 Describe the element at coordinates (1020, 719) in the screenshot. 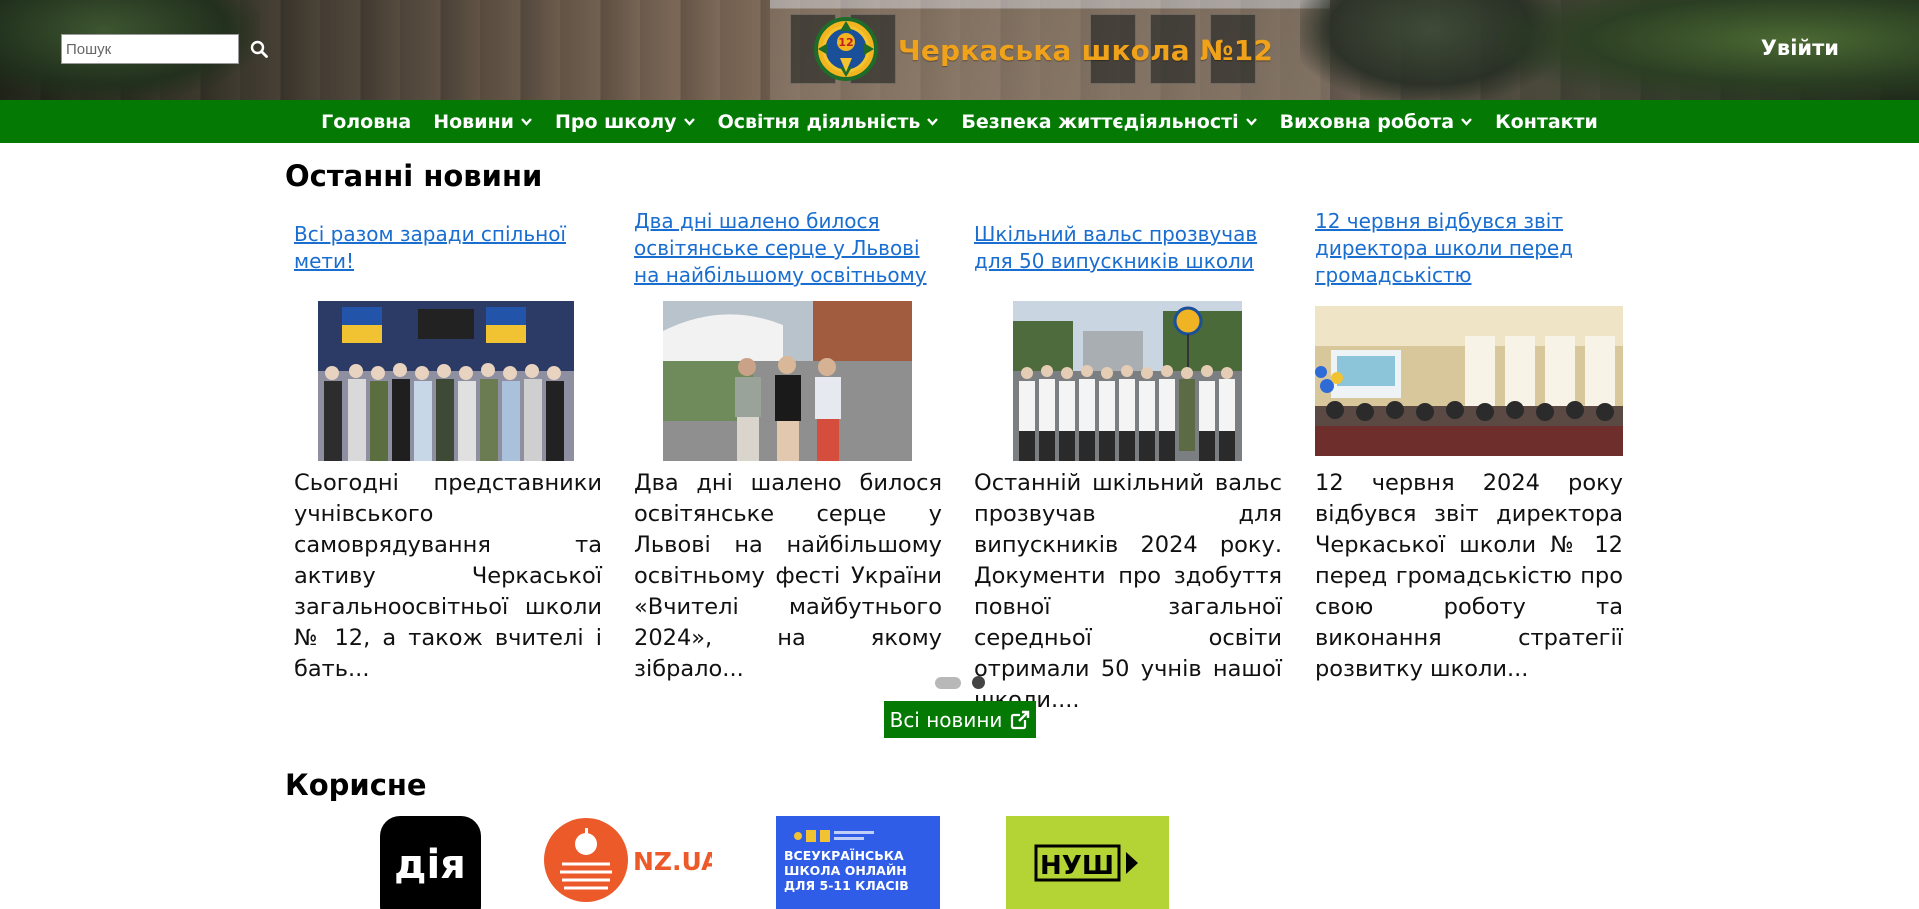

I see `external-link-icon` at that location.